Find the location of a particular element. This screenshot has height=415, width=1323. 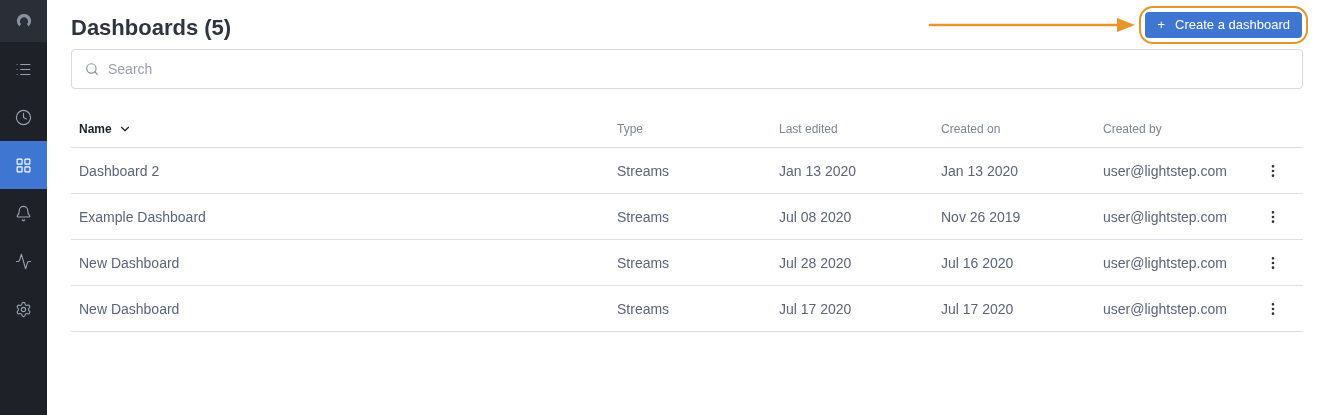

search-field: Search is located at coordinates (687, 69).